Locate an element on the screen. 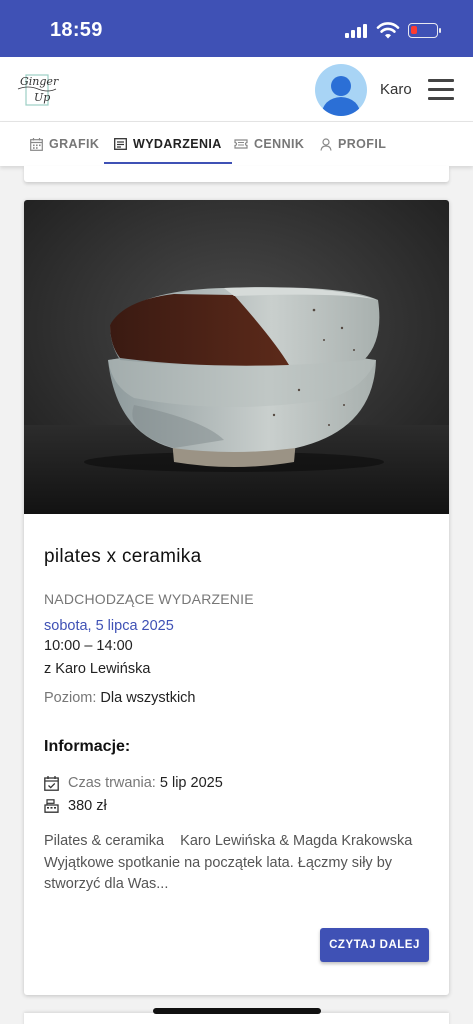 The width and height of the screenshot is (473, 1024). event-title: pilates x ceramika is located at coordinates (122, 557).